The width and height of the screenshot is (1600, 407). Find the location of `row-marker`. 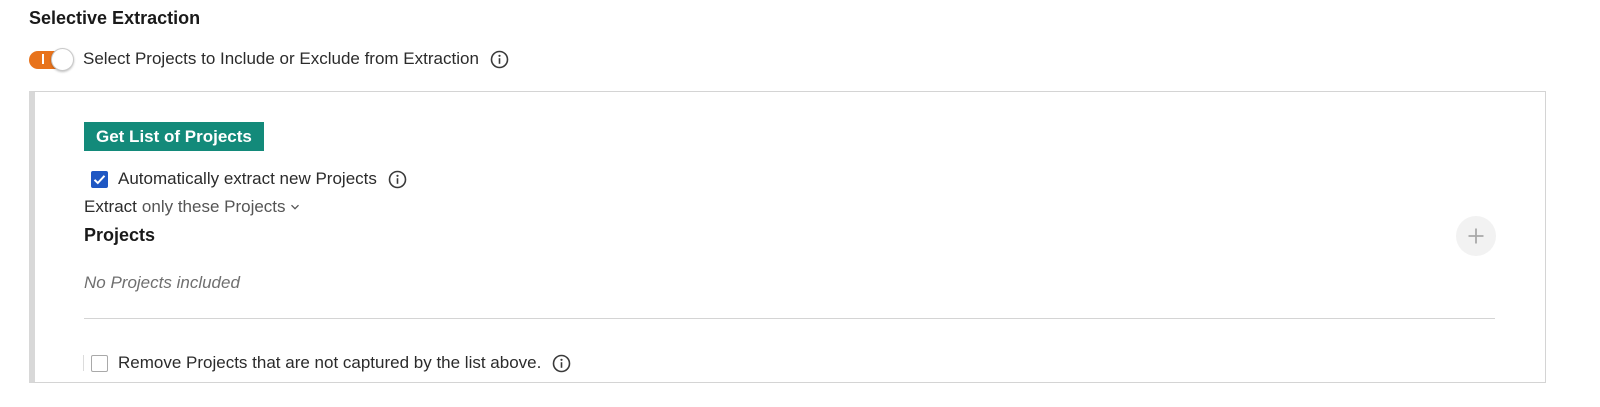

row-marker is located at coordinates (83, 363).